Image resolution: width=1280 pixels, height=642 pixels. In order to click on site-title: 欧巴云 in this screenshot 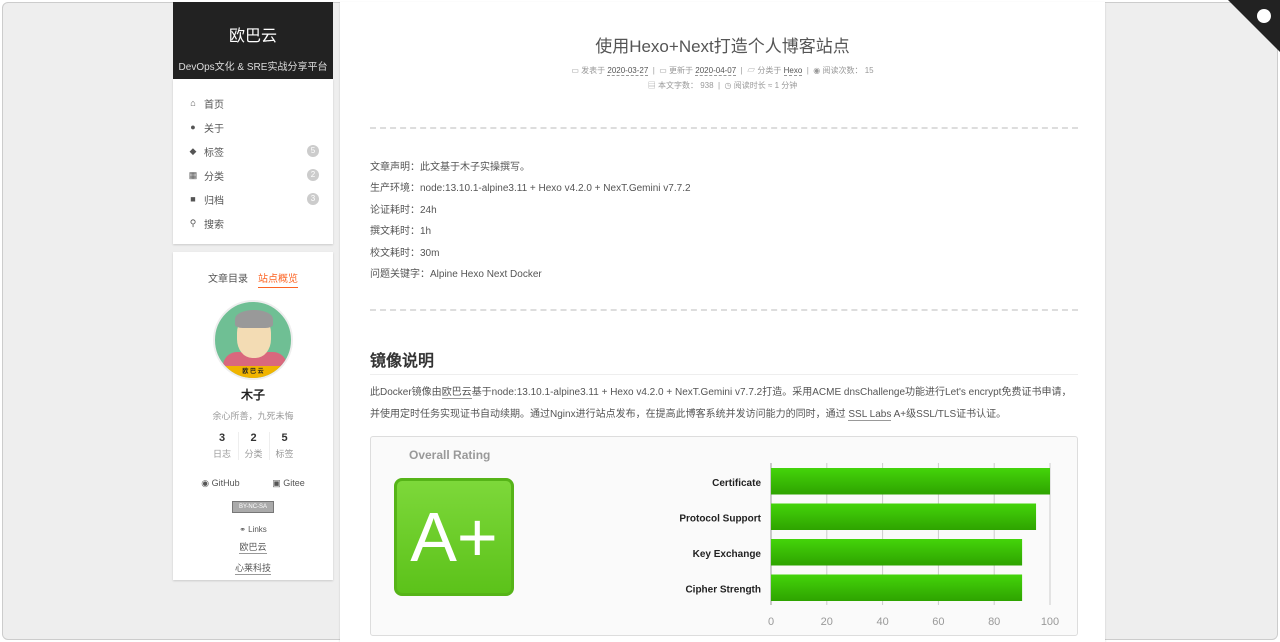, I will do `click(252, 36)`.